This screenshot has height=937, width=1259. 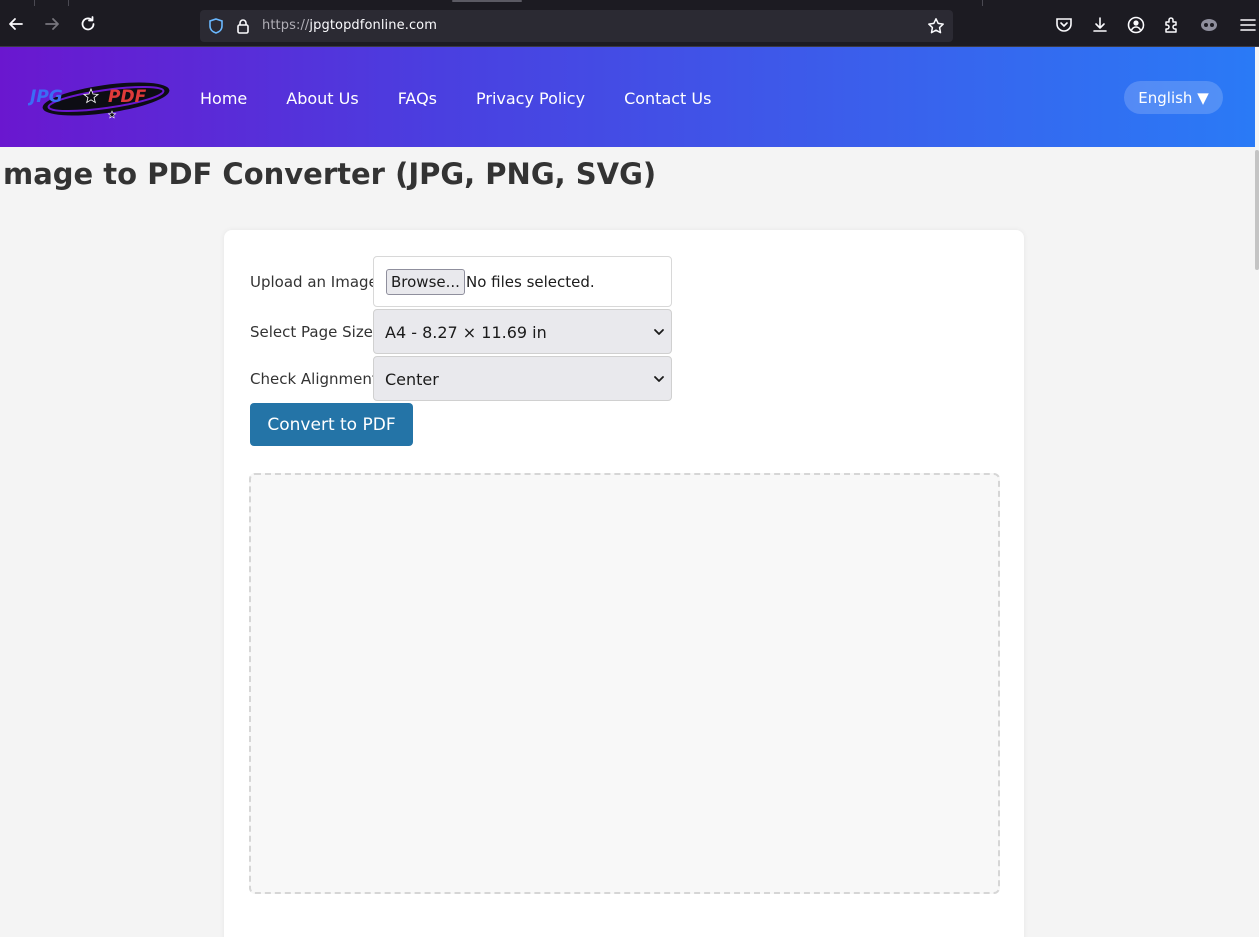 What do you see at coordinates (314, 332) in the screenshot?
I see `page-size-label: Select Page Size:` at bounding box center [314, 332].